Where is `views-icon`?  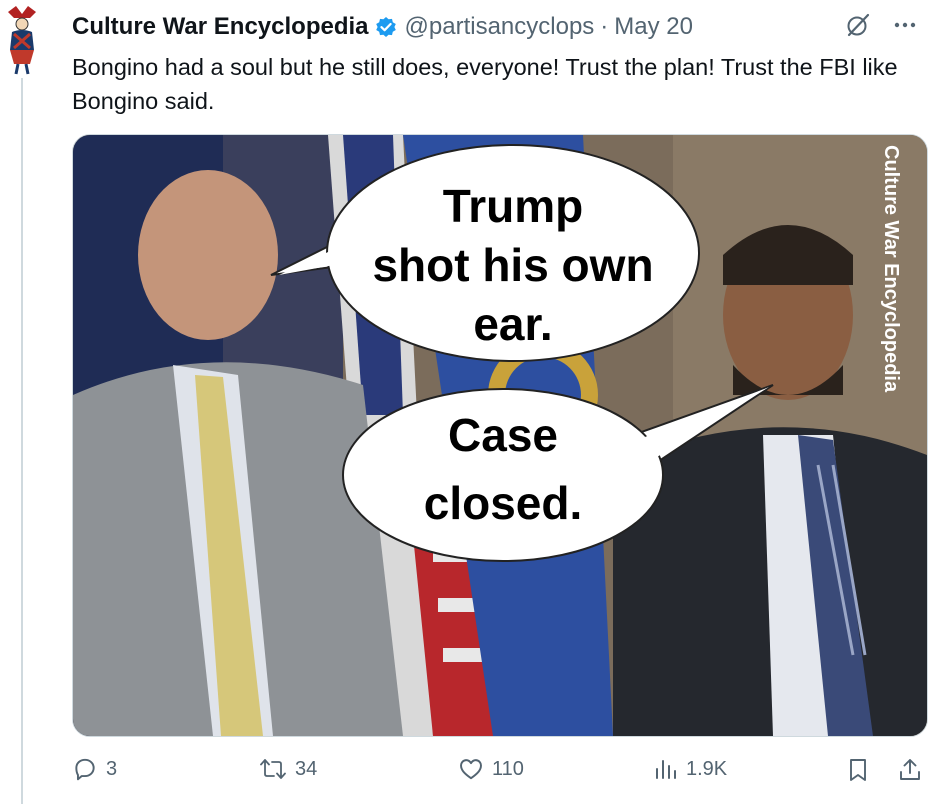 views-icon is located at coordinates (666, 769).